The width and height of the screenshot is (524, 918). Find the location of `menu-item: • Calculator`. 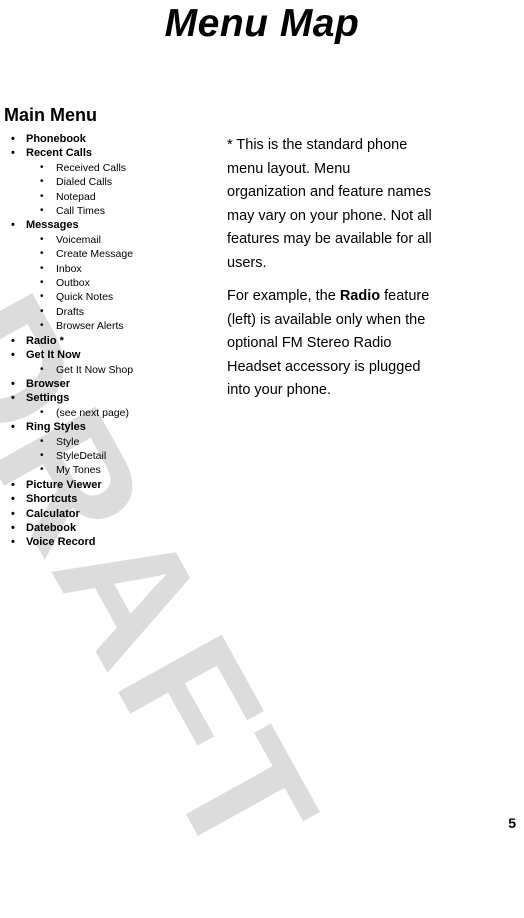

menu-item: • Calculator is located at coordinates (111, 514).